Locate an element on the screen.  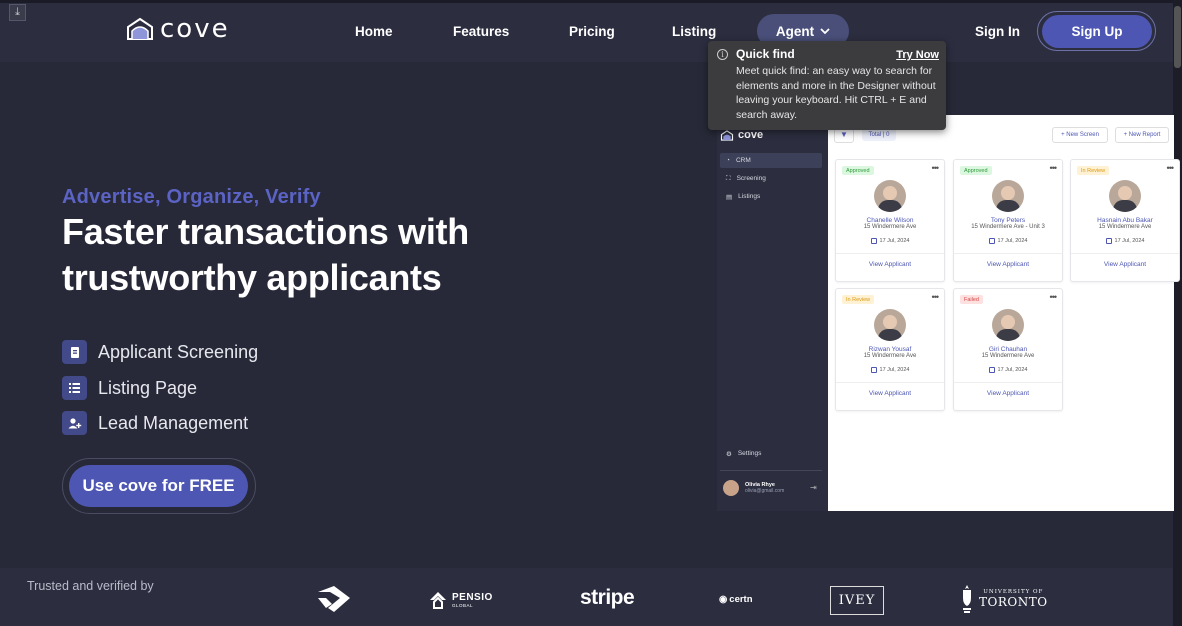
chevron-down-icon is located at coordinates (825, 30).